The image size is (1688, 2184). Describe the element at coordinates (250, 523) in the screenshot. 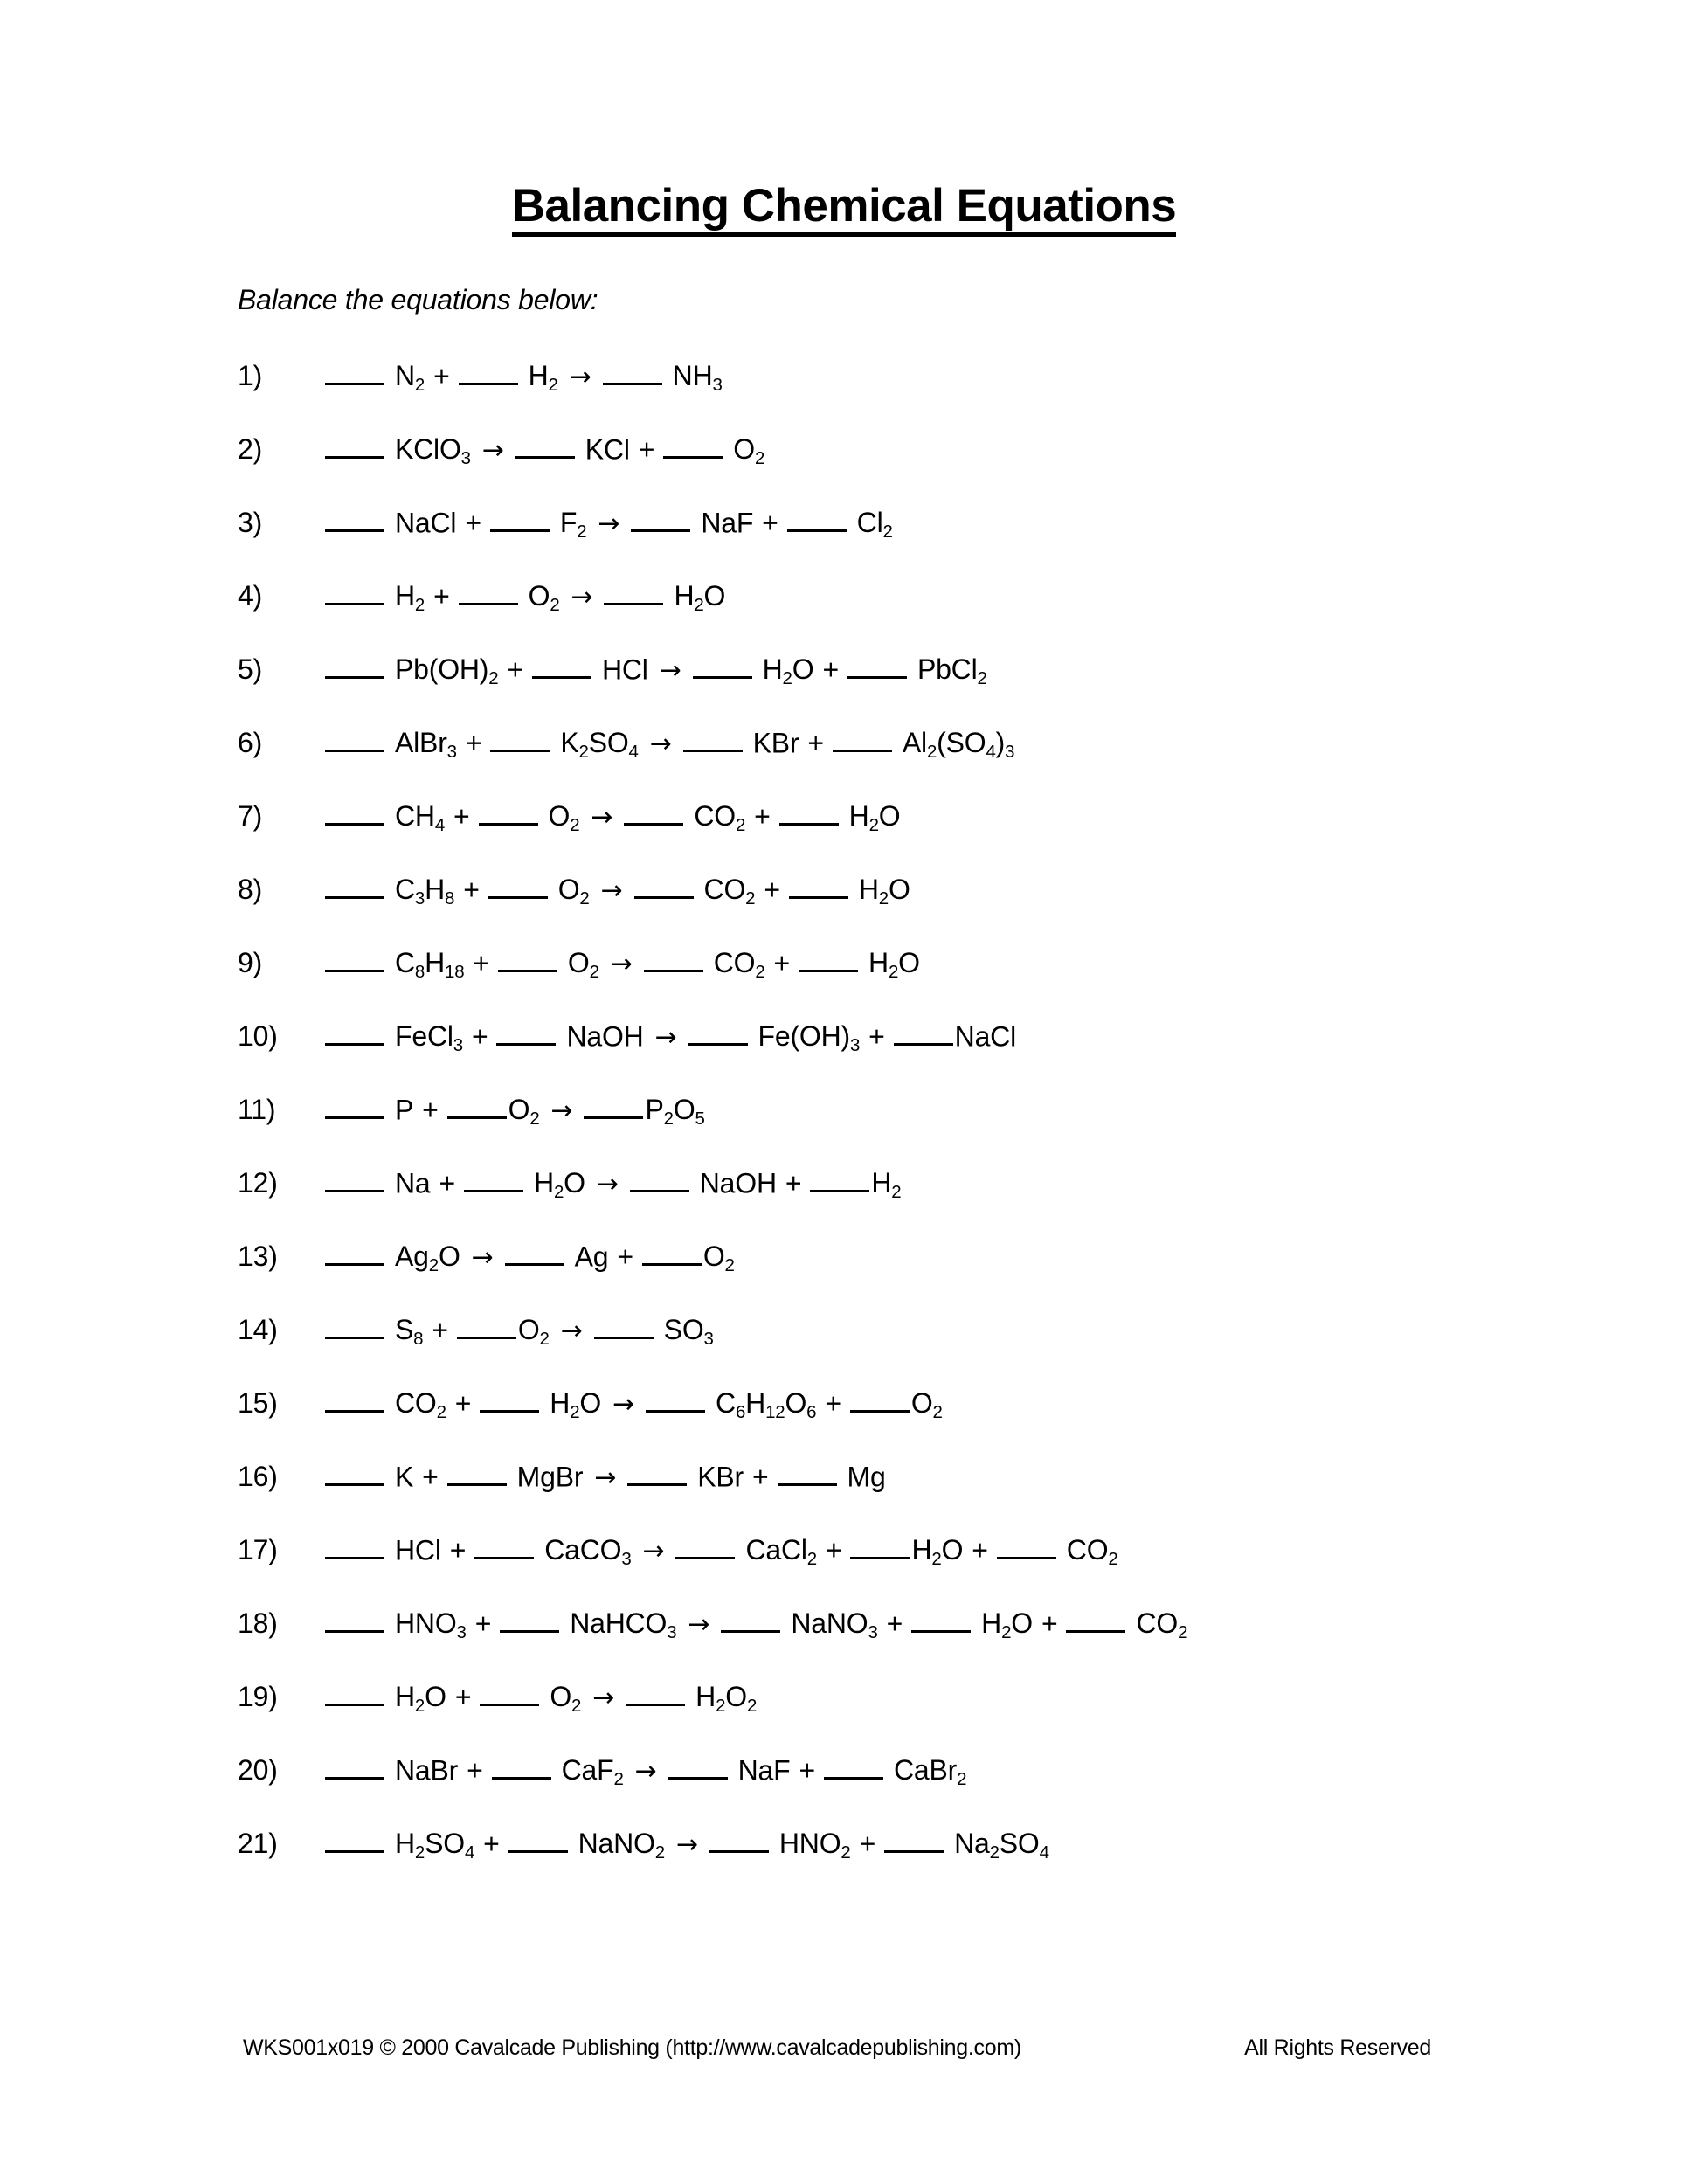

I see `equation-number: 3)` at that location.